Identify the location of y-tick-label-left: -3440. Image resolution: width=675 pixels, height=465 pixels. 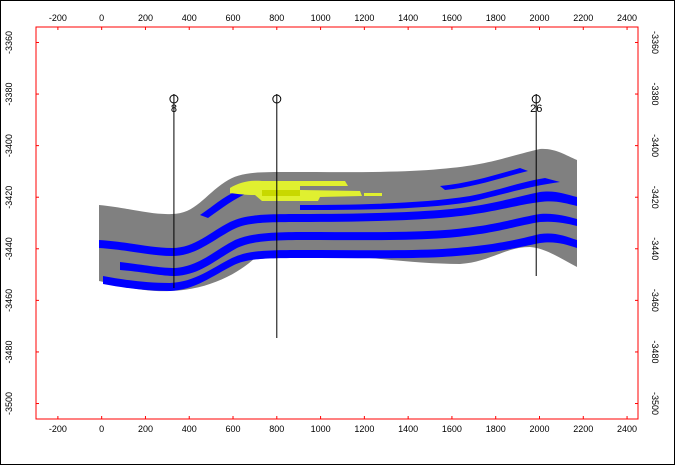
(9, 248).